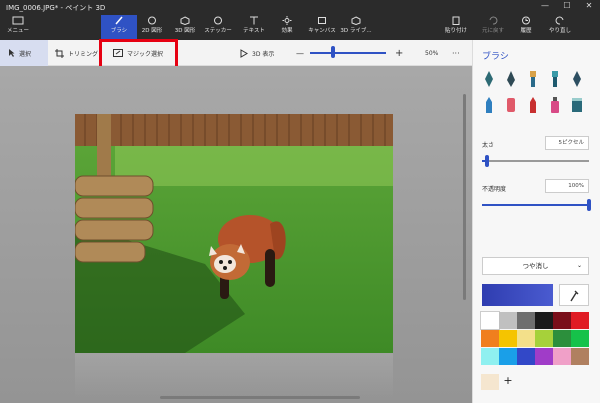 The height and width of the screenshot is (403, 600). What do you see at coordinates (254, 27) in the screenshot?
I see `tab-text: テキスト` at bounding box center [254, 27].